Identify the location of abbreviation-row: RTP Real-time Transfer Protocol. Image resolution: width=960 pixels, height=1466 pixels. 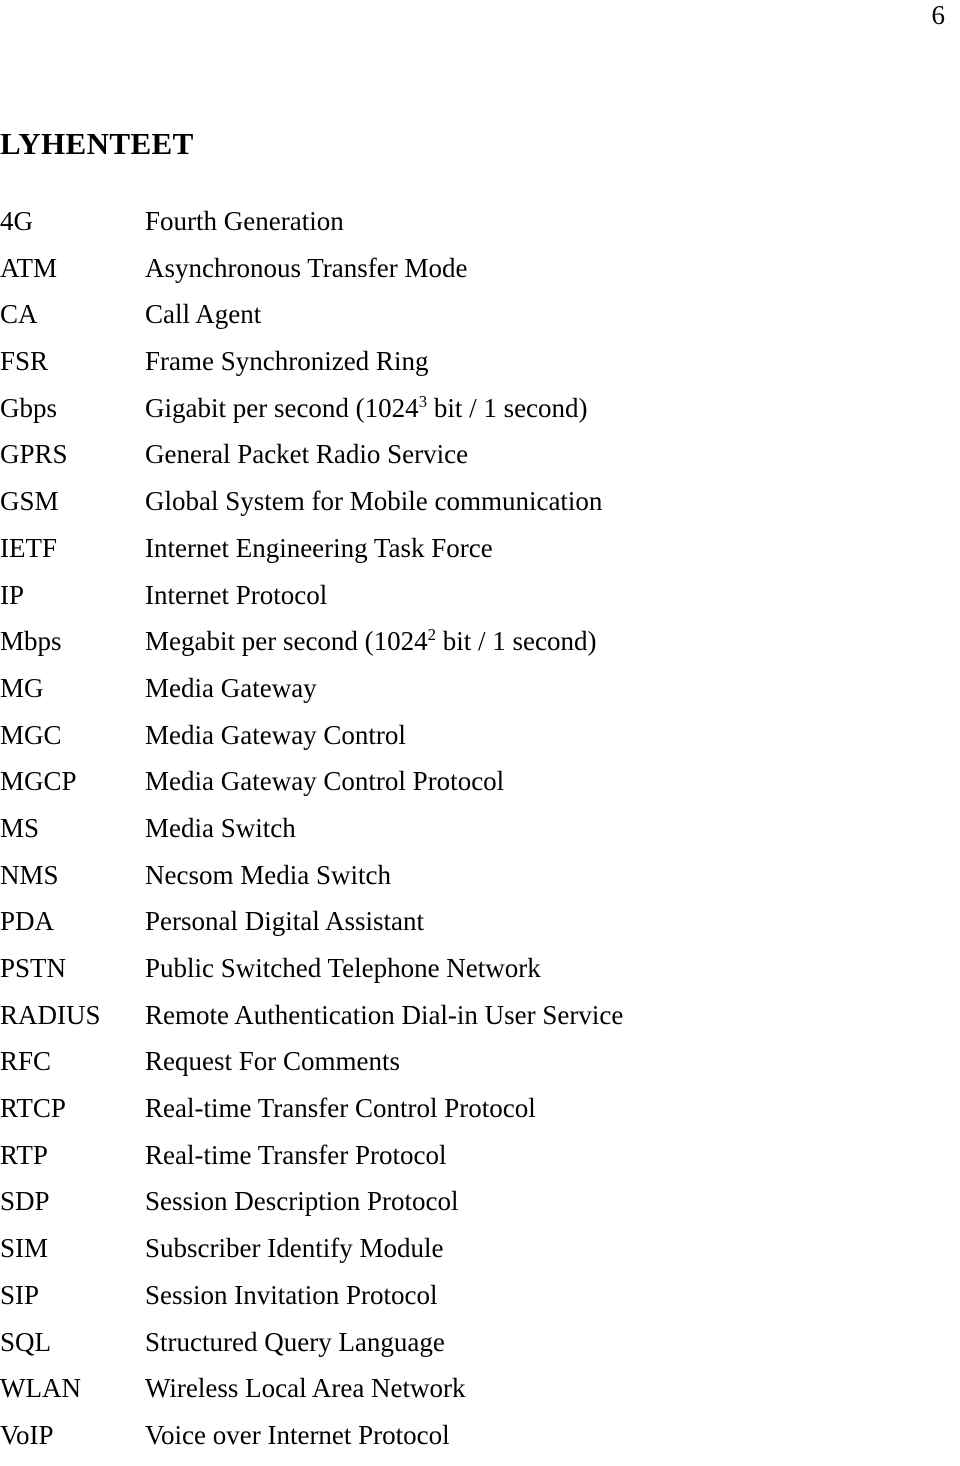
(480, 1162).